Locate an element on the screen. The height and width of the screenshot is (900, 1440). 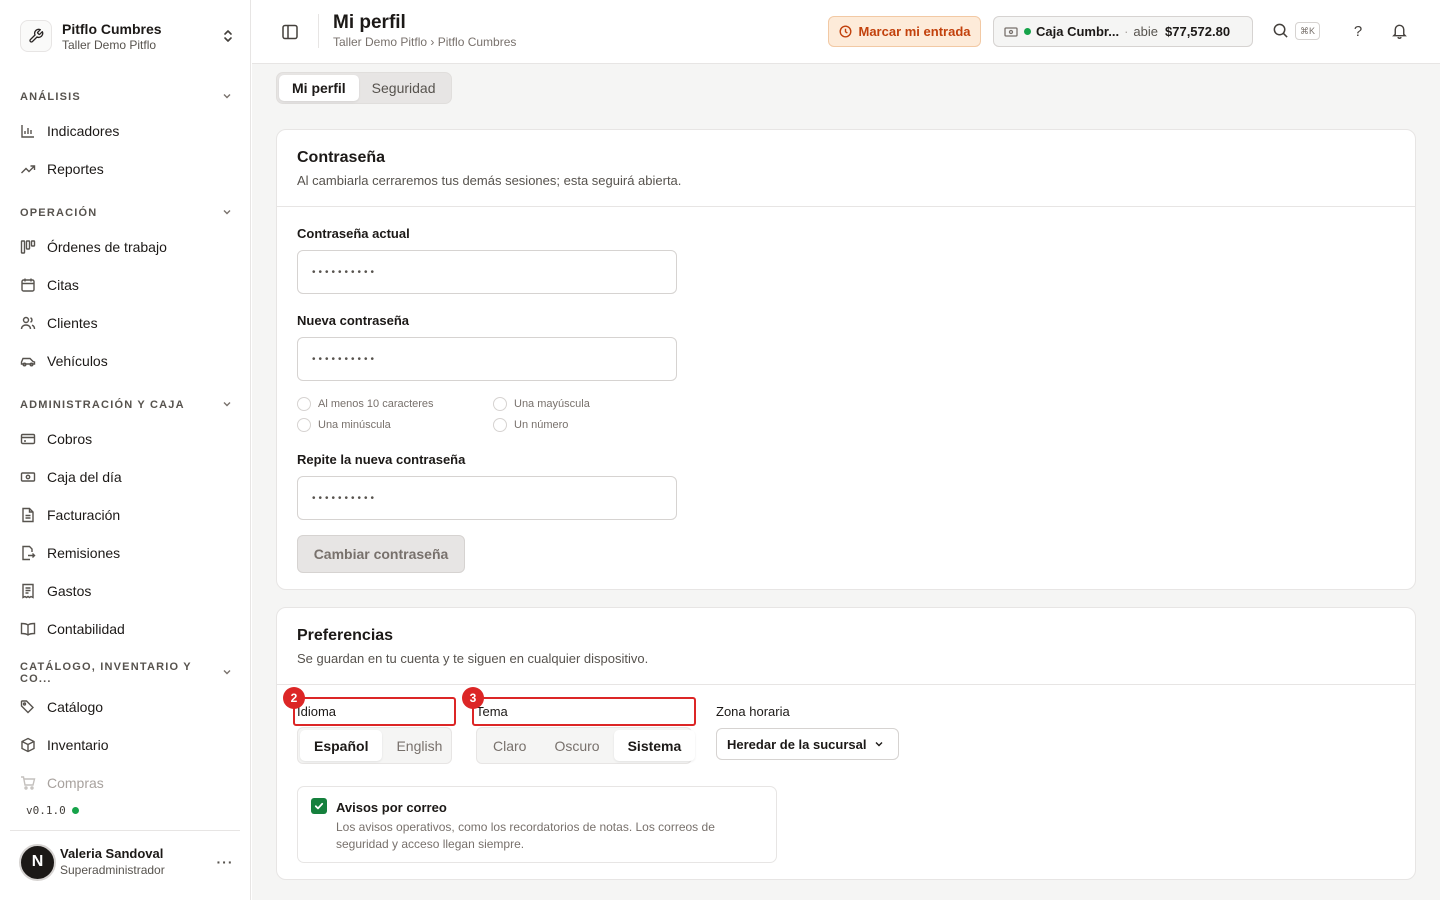
section-administracion: ADMINISTRACIÓN Y CAJA is located at coordinates (126, 405).